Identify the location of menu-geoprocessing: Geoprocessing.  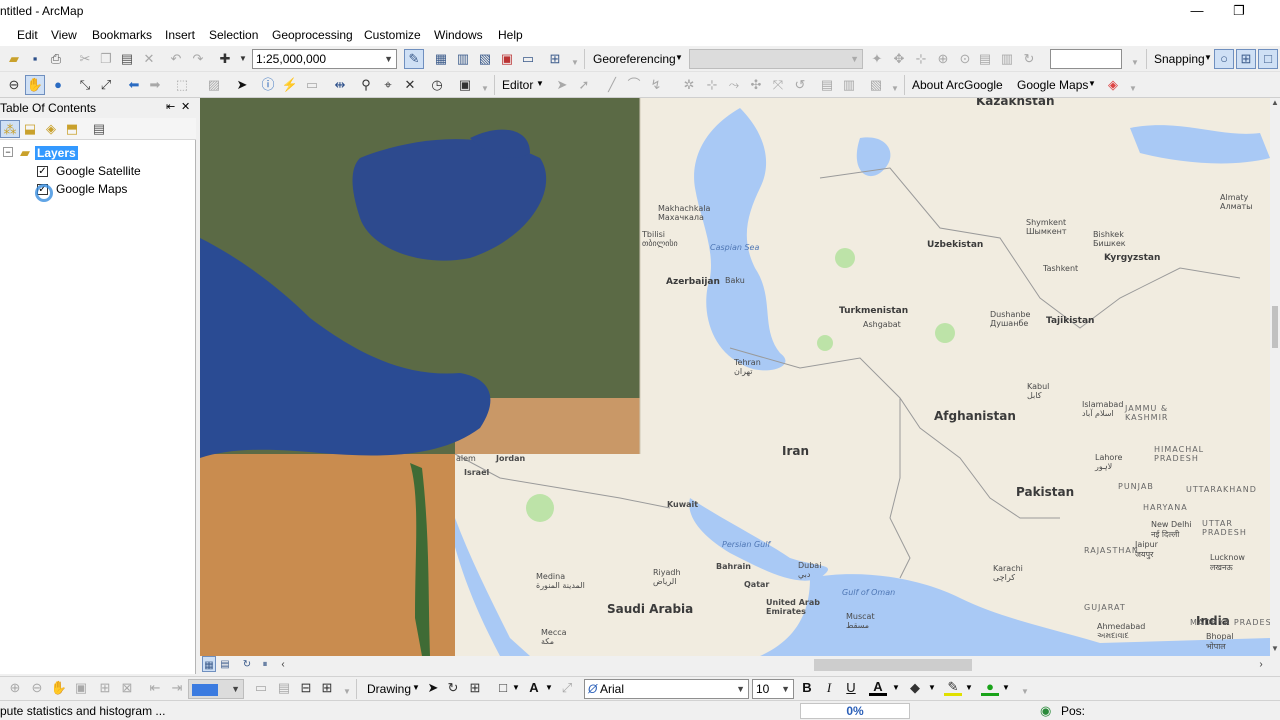
(312, 35).